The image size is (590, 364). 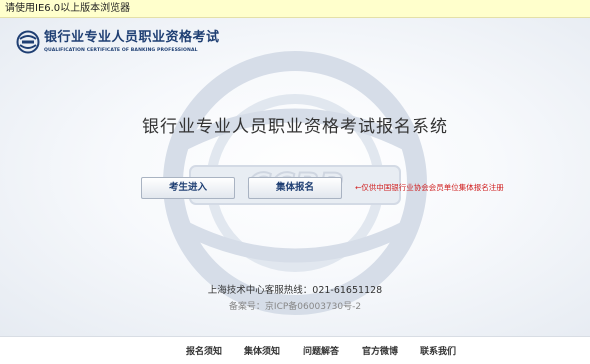 What do you see at coordinates (28, 42) in the screenshot?
I see `ccbp-logo-icon` at bounding box center [28, 42].